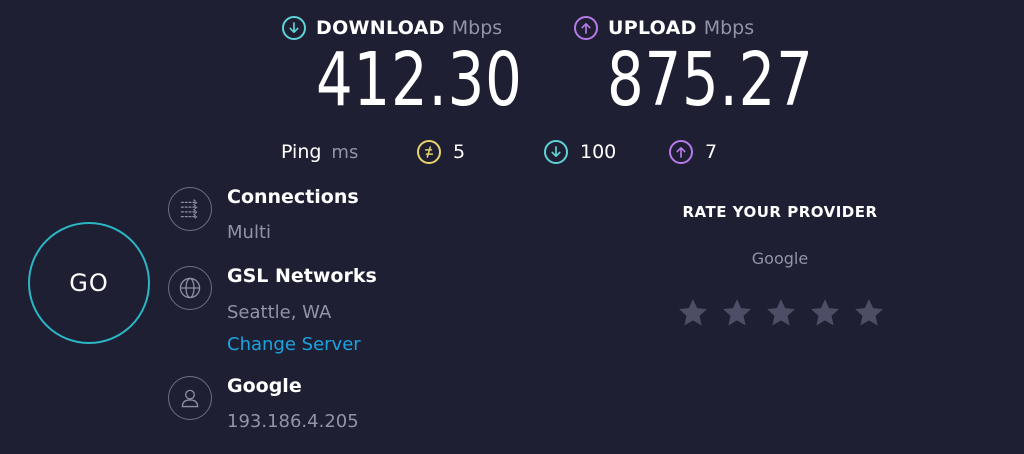  I want to click on download-value: 412.30, so click(419, 80).